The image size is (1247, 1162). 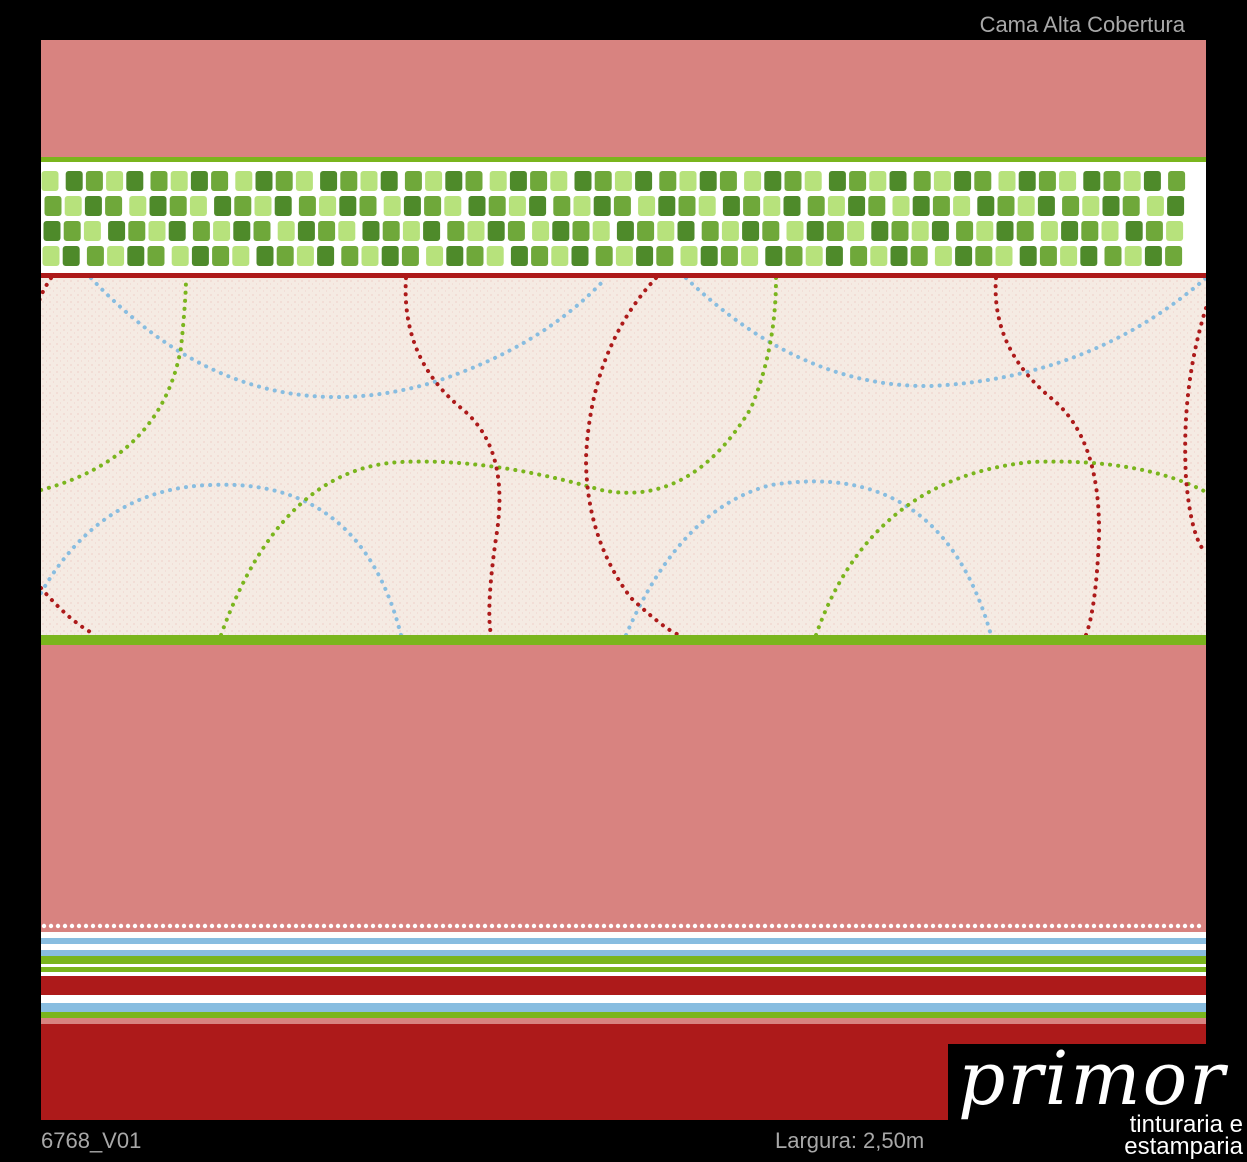 I want to click on logo-wordmark: primor, so click(x=1092, y=1079).